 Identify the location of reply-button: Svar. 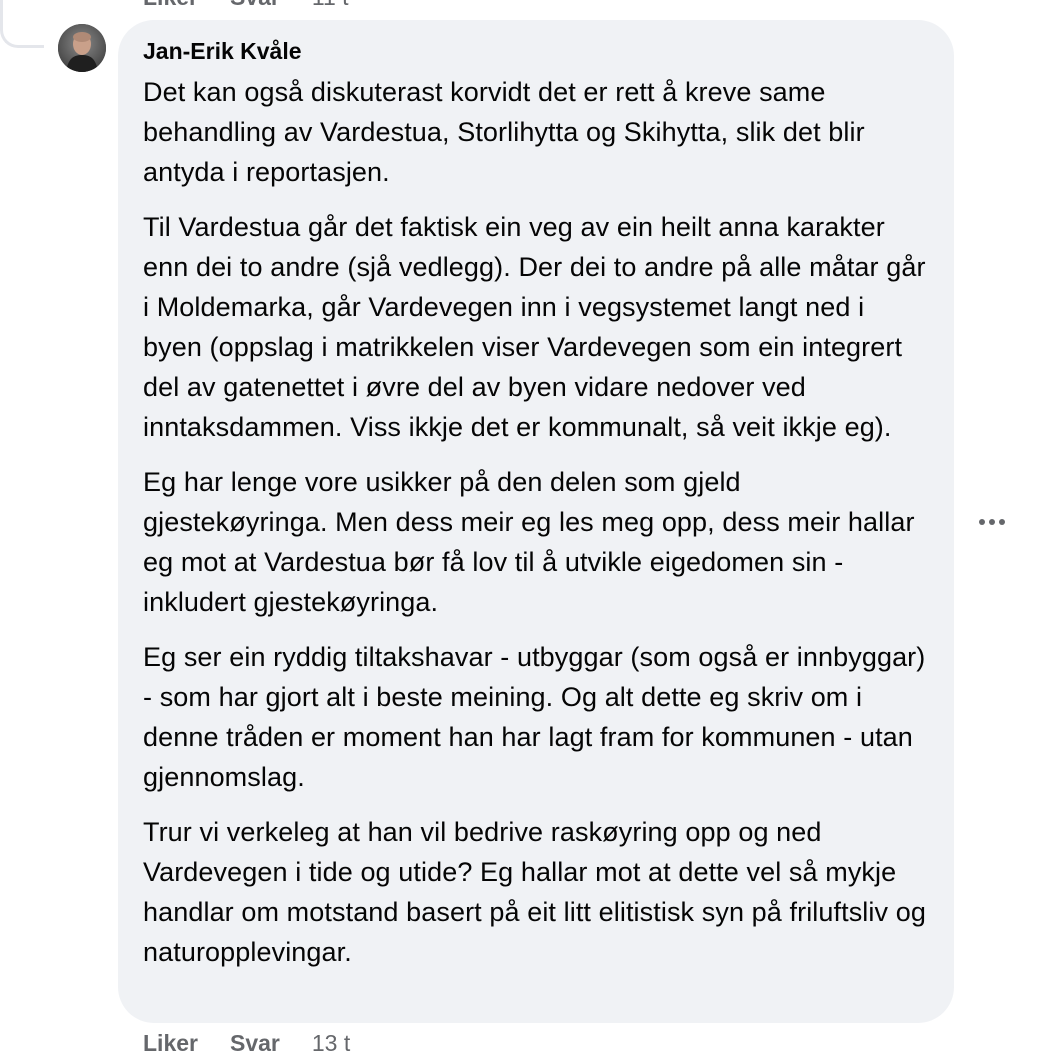
(255, 1043).